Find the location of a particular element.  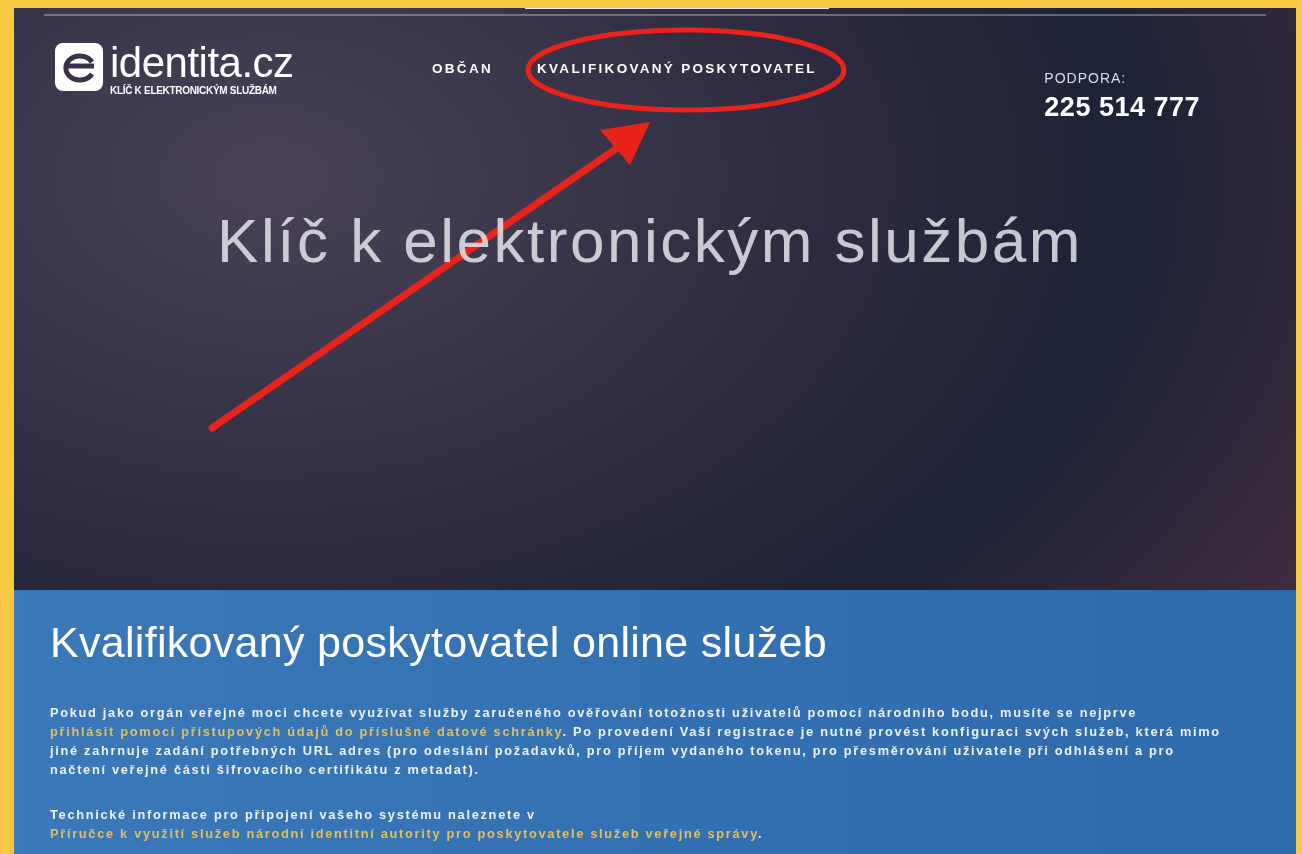

panel-paragraph: Technické informace pro připojení vašeho systému naleznete v Příručce k využití služeb národní identitní autority pro poskytovatele služeb veřejné správy. is located at coordinates (407, 824).